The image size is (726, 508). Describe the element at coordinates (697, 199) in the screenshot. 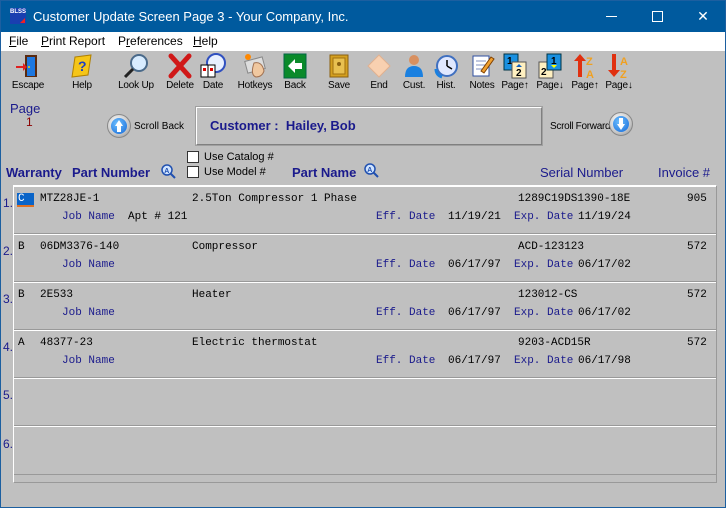

I see `invoice-cell: 905` at that location.